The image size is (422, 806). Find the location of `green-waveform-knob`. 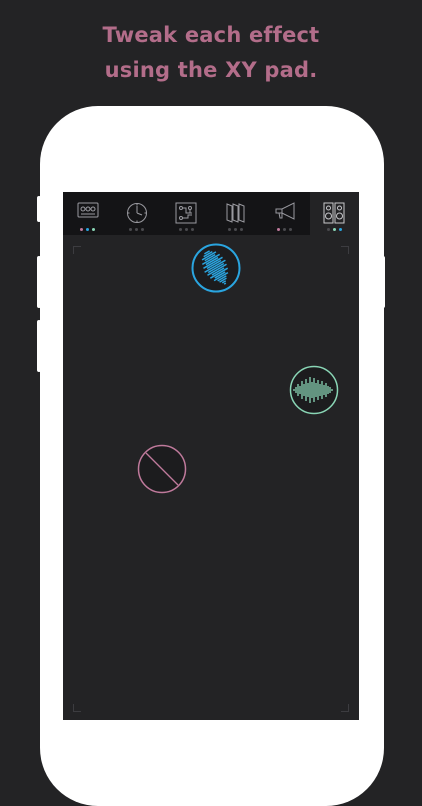

green-waveform-knob is located at coordinates (314, 390).